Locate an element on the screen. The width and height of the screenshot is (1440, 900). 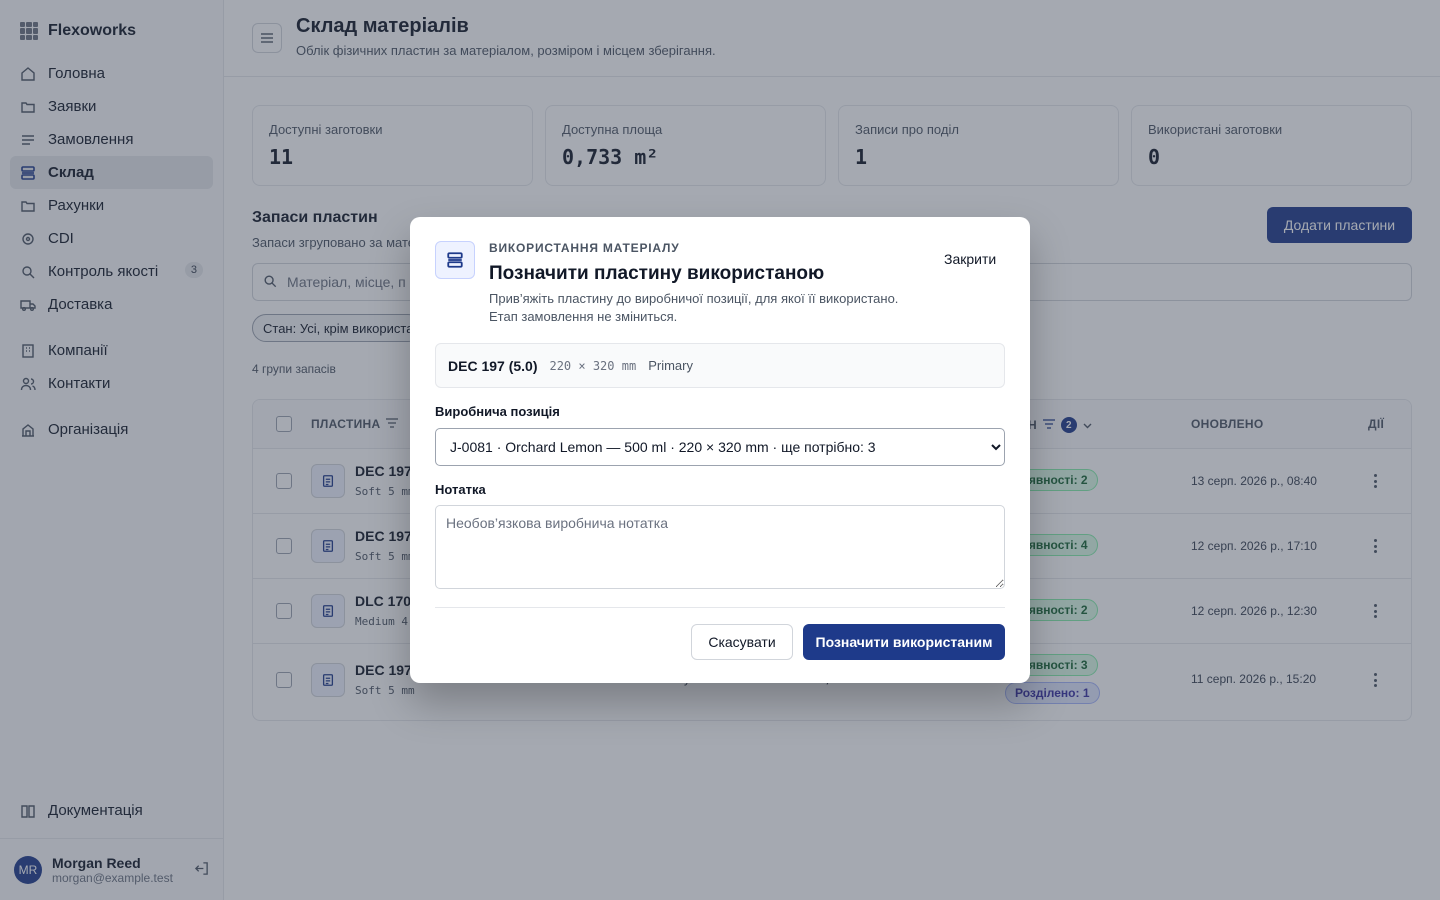
plate-name: DEC 197 (5.0) is located at coordinates (493, 365).